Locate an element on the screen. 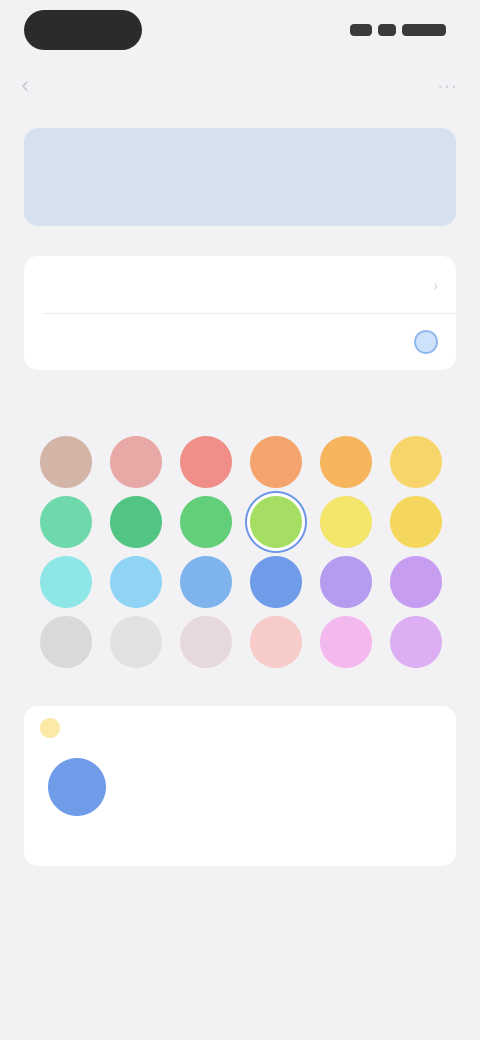 The height and width of the screenshot is (1040, 480). navigation-bar: ‹ ⋯ is located at coordinates (240, 86).